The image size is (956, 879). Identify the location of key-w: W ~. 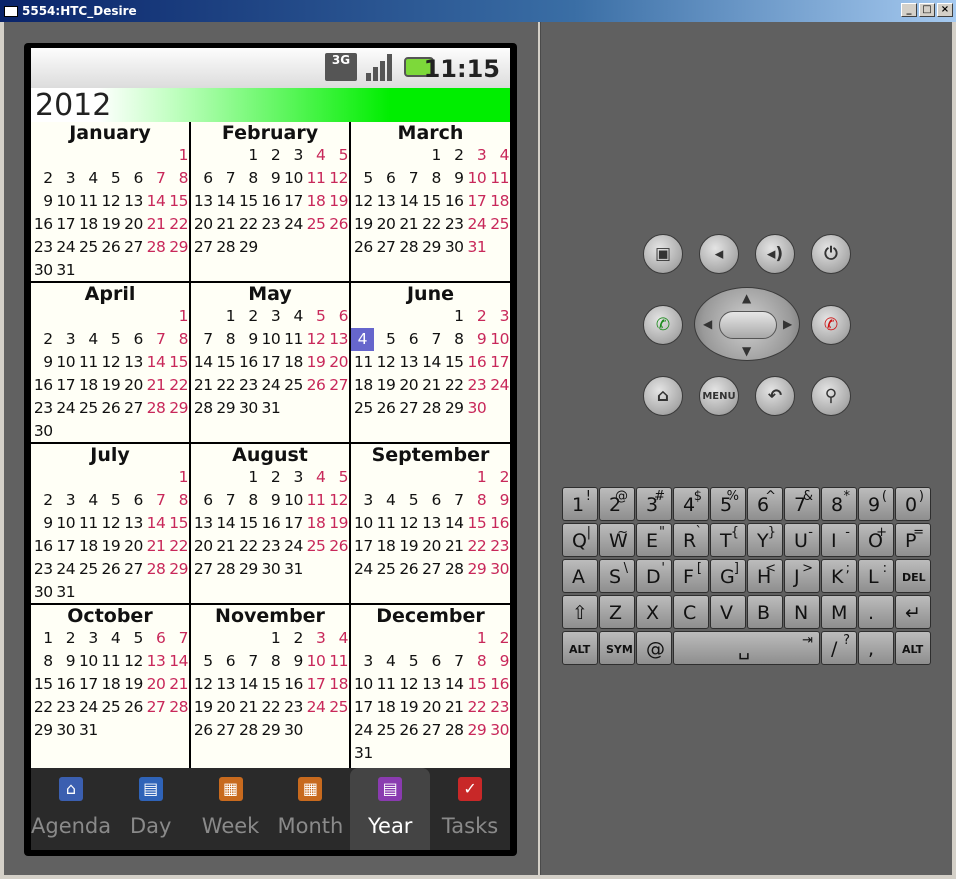
(617, 540).